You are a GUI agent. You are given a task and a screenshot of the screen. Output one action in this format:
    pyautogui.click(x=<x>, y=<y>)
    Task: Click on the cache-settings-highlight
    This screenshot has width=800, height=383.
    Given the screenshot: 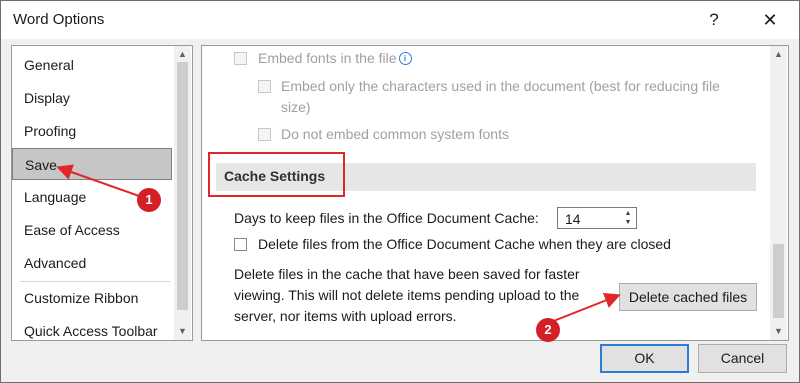 What is the action you would take?
    pyautogui.click(x=276, y=174)
    